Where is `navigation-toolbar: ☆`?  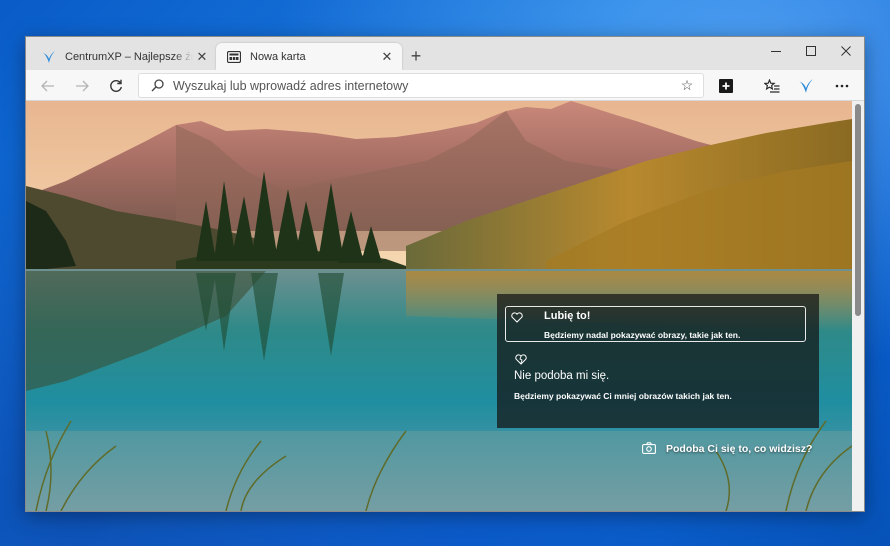 navigation-toolbar: ☆ is located at coordinates (445, 85).